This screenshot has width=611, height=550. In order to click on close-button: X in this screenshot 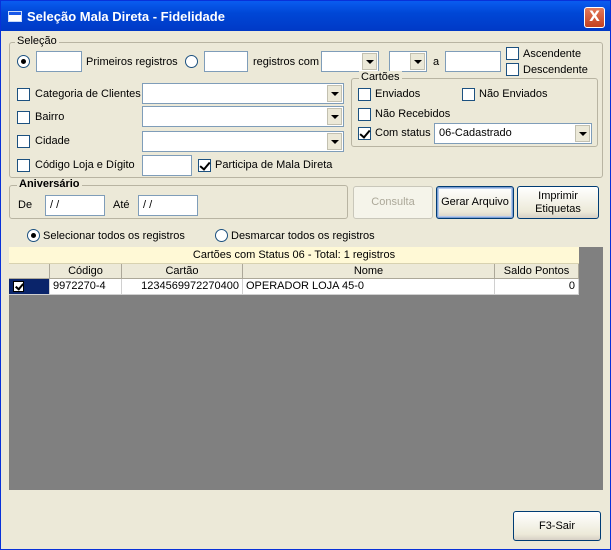, I will do `click(594, 17)`.